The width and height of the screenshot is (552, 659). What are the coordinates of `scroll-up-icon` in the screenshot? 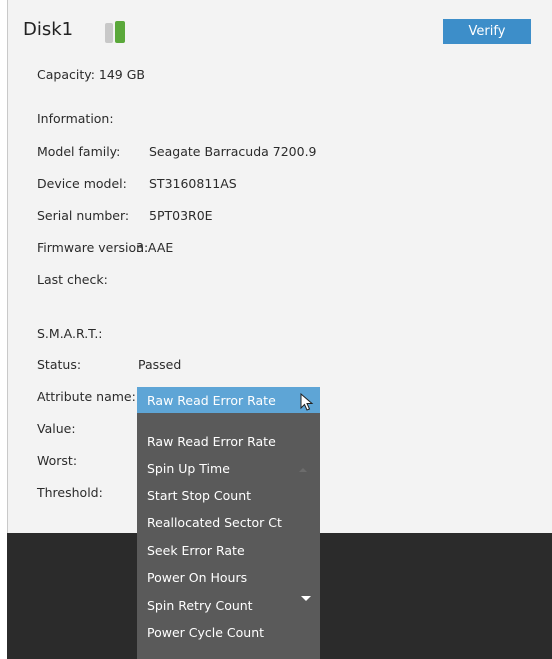 It's located at (303, 470).